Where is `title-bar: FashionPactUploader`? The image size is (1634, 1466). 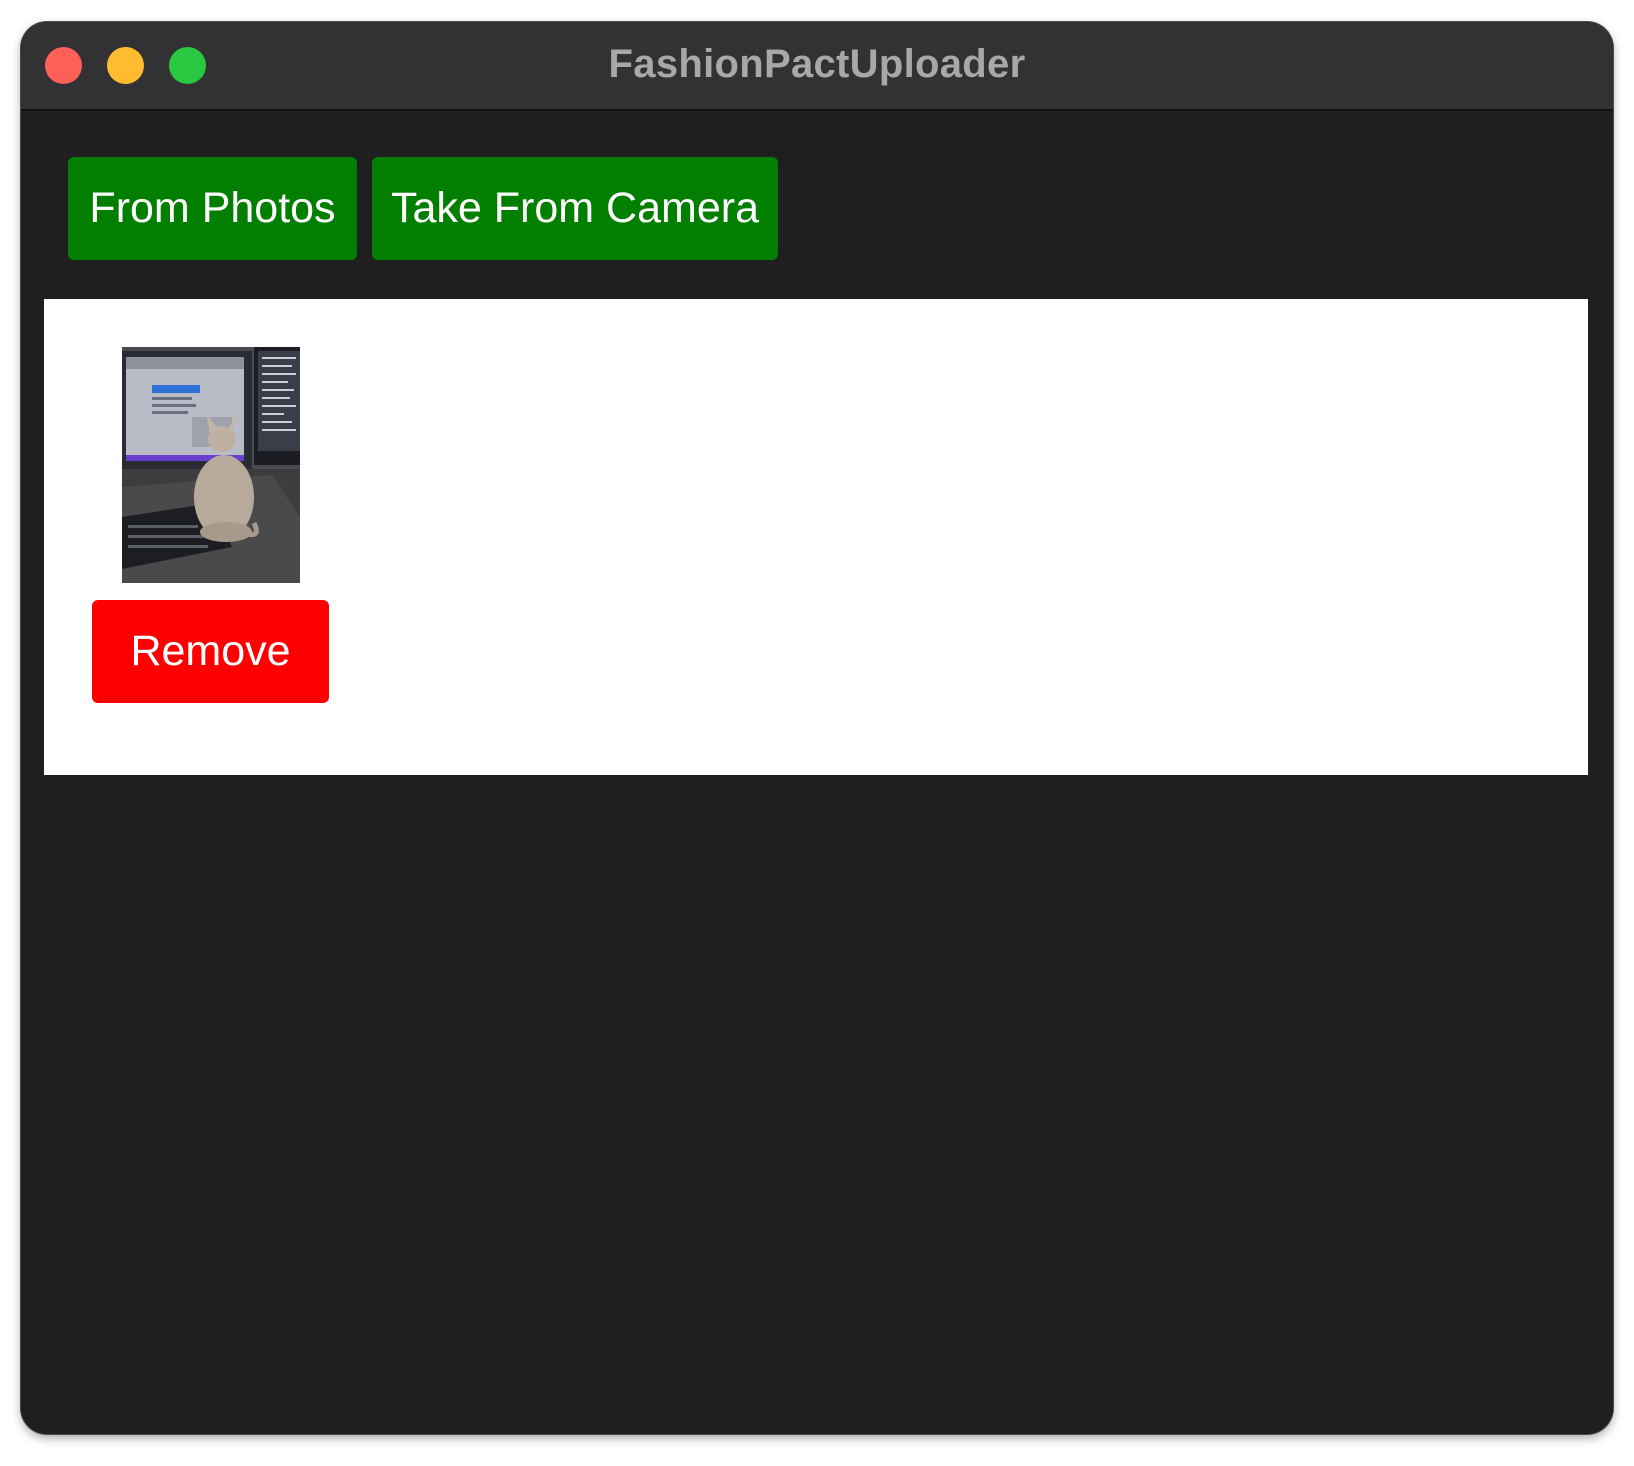
title-bar: FashionPactUploader is located at coordinates (817, 66).